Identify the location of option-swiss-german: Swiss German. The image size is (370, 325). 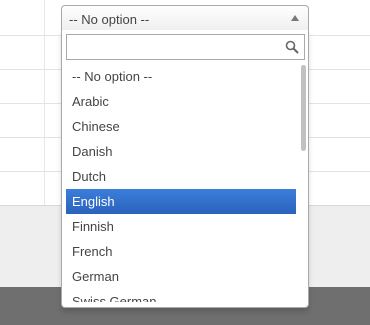
(181, 295).